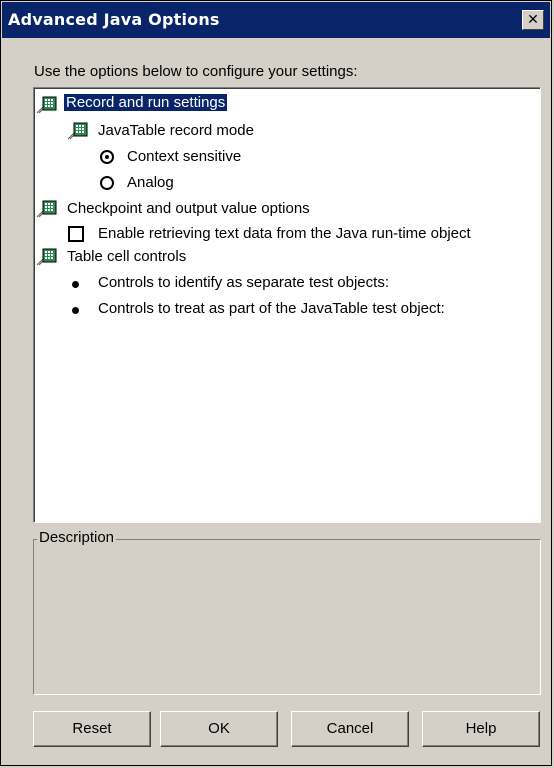 The image size is (554, 768). I want to click on context-sensitive-radio, so click(107, 157).